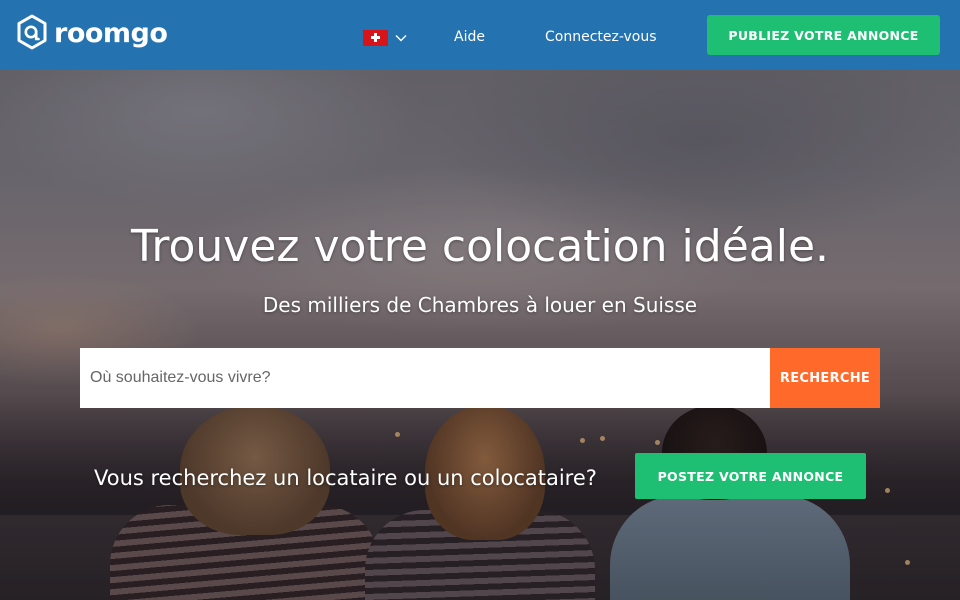 This screenshot has width=960, height=600. What do you see at coordinates (480, 246) in the screenshot?
I see `hero-title: Trouvez votre colocation idéale.` at bounding box center [480, 246].